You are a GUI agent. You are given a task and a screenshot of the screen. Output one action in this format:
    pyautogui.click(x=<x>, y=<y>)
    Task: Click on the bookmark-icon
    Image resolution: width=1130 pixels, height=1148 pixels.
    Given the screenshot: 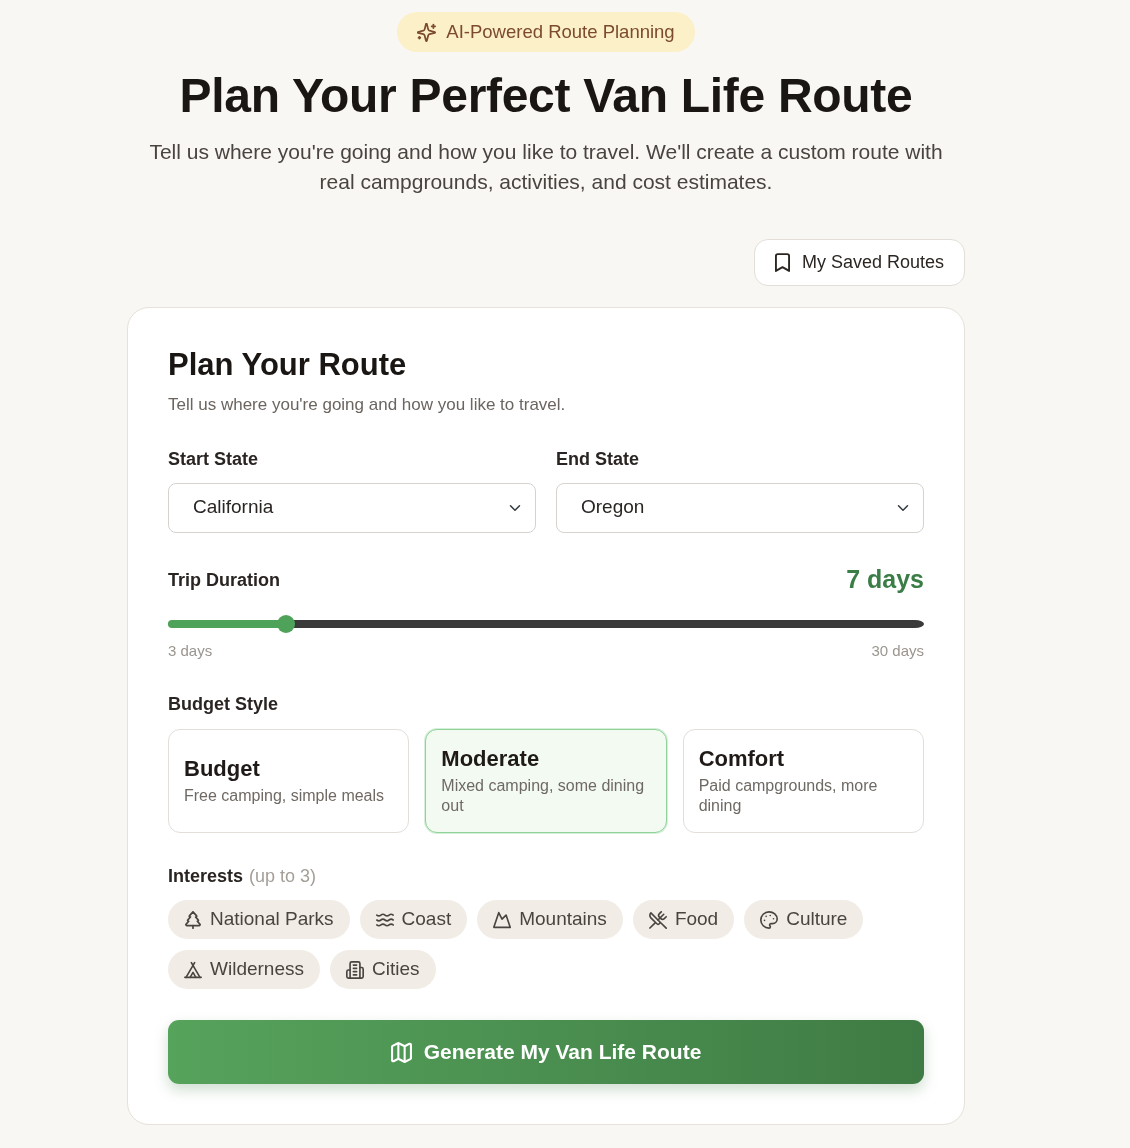 What is the action you would take?
    pyautogui.click(x=782, y=262)
    